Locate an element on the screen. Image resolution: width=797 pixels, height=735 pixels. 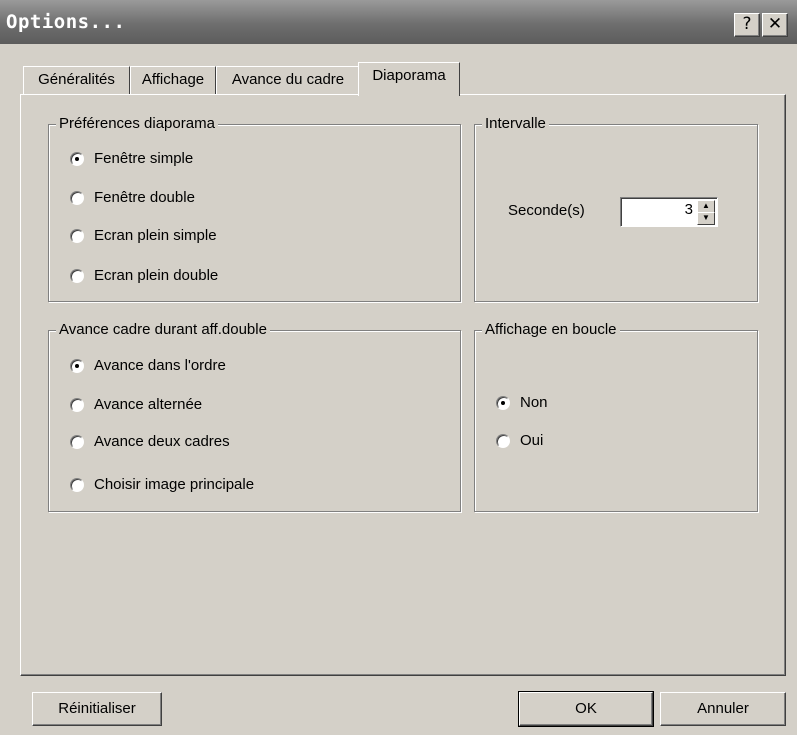
help-button: ? is located at coordinates (747, 25).